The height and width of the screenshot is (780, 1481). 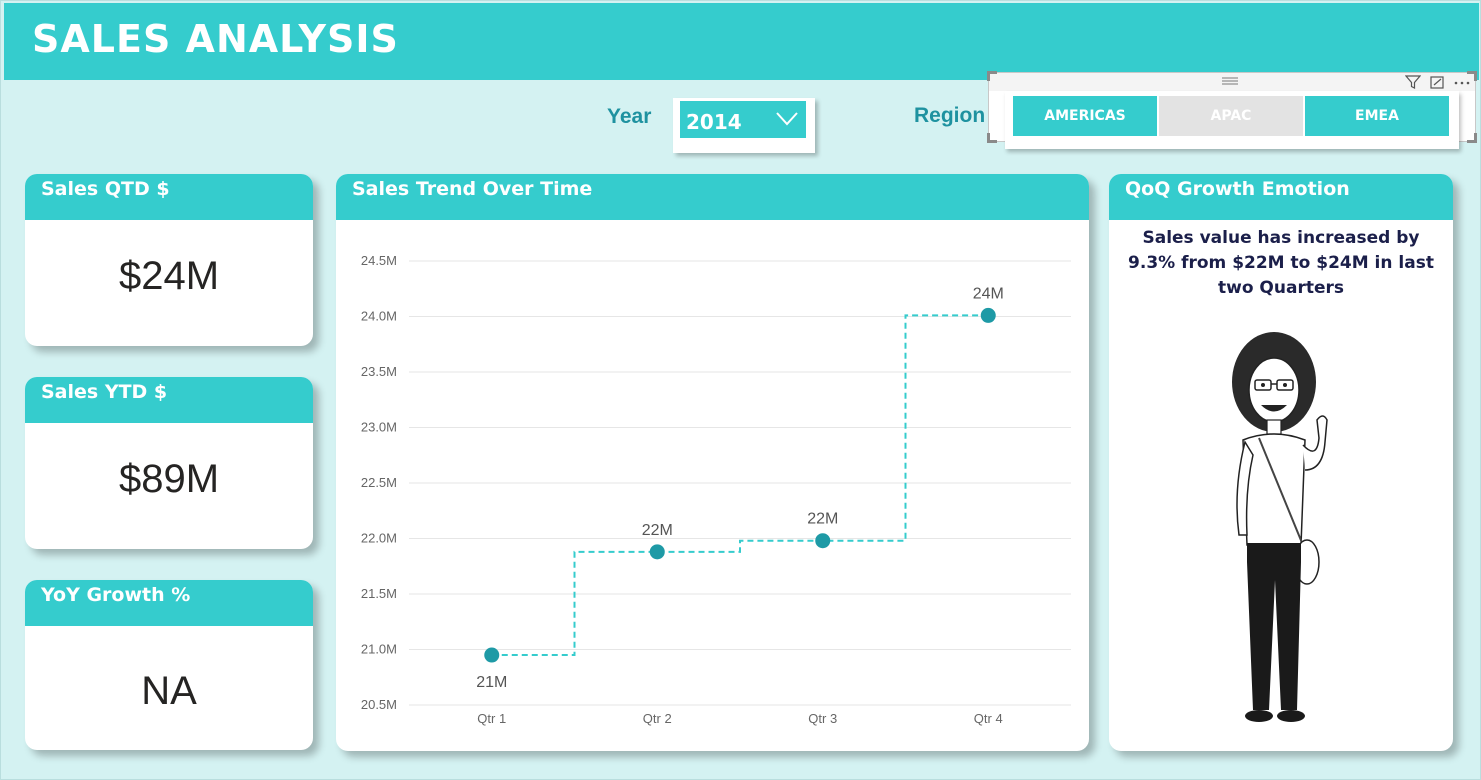 I want to click on emotion-card-title: QoQ Growth Emotion, so click(x=1281, y=197).